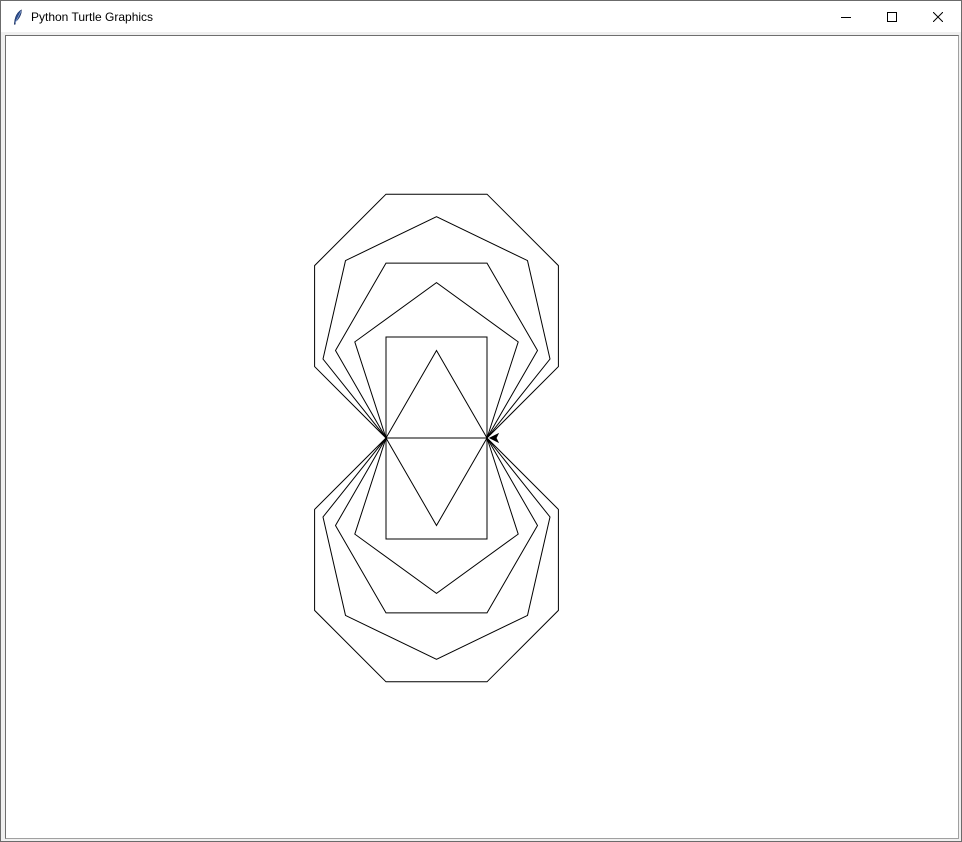 The image size is (962, 842). What do you see at coordinates (494, 438) in the screenshot?
I see `arrow-cursor-icon` at bounding box center [494, 438].